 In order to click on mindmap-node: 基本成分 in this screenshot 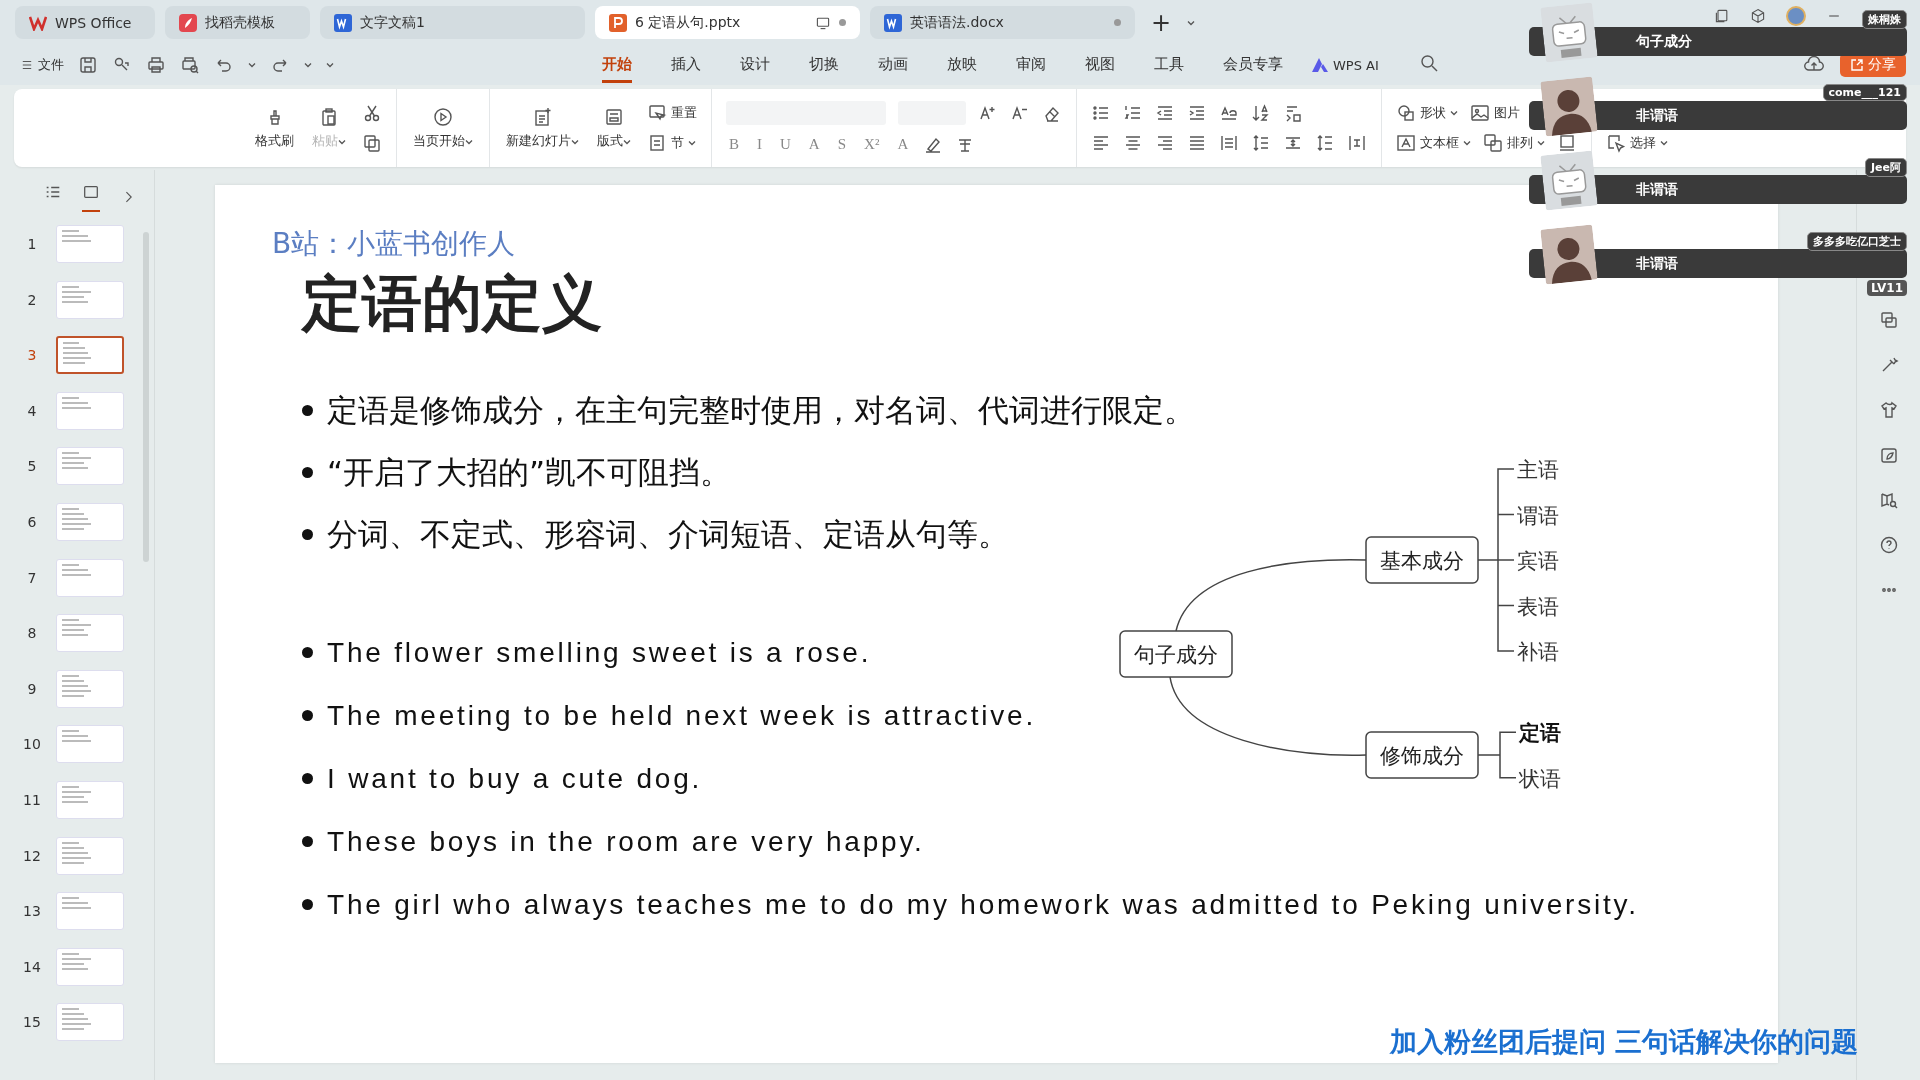, I will do `click(1422, 560)`.